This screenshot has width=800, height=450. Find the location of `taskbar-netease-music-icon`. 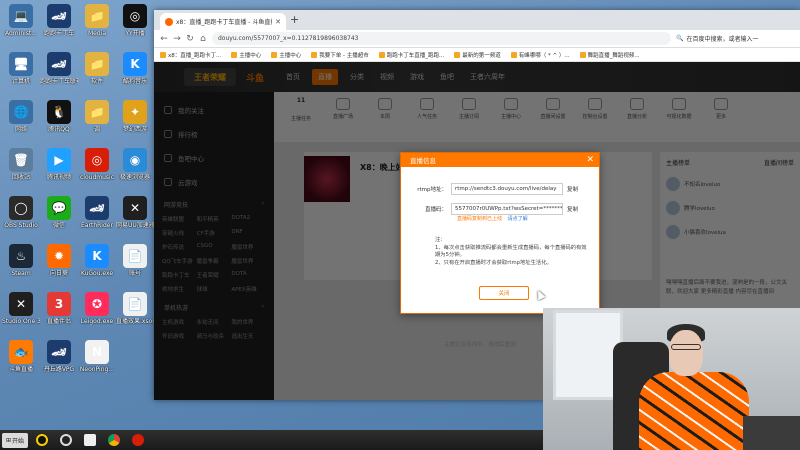

taskbar-netease-music-icon is located at coordinates (138, 440).